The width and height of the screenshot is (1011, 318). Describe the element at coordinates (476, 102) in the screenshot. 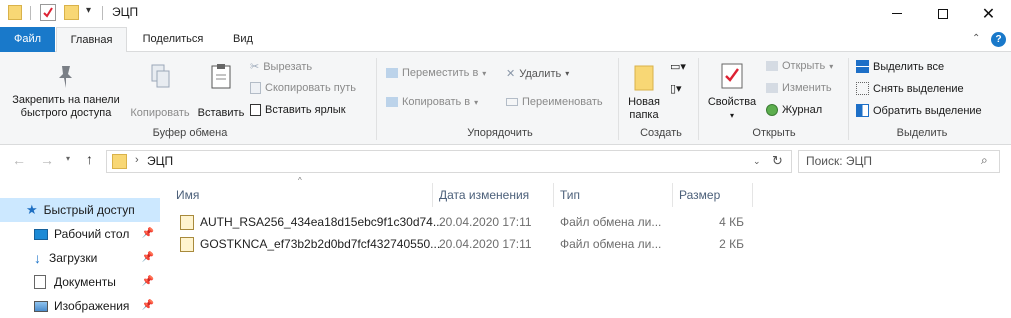

I see `copy-to-dropdown-icon: ▾` at that location.